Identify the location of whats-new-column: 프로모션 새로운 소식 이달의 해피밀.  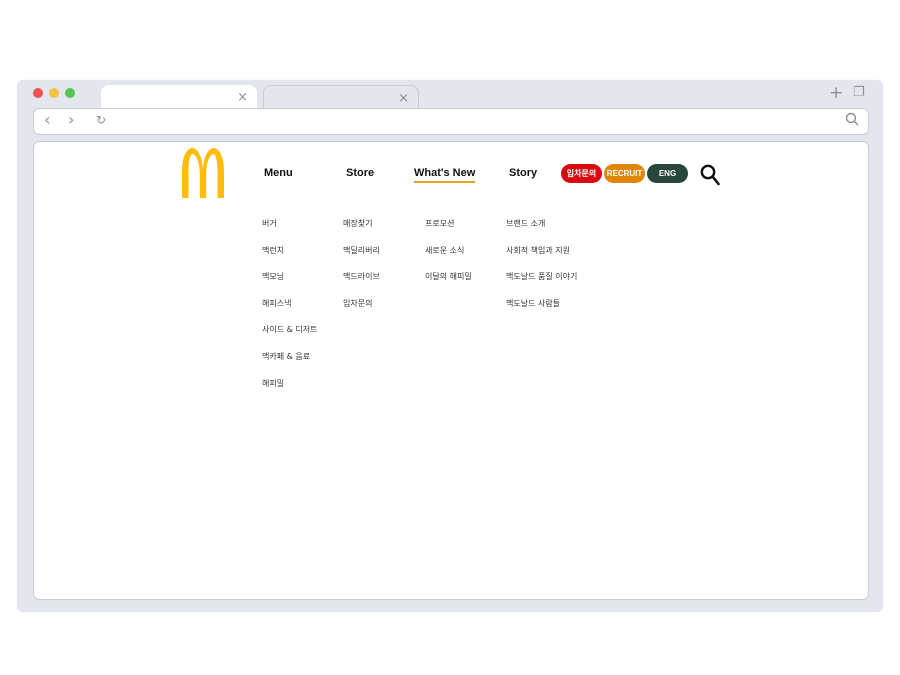
(448, 258).